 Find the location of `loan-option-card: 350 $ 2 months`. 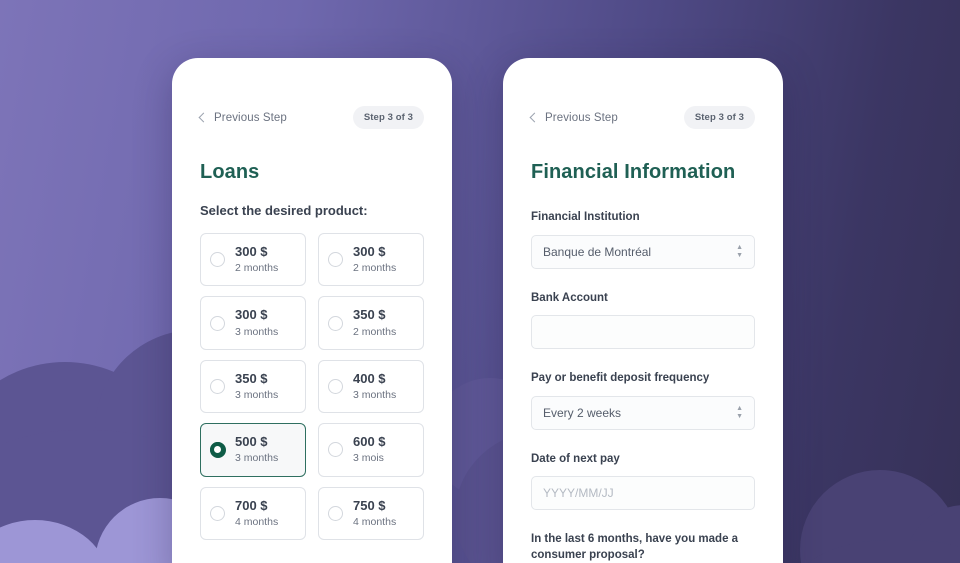

loan-option-card: 350 $ 2 months is located at coordinates (371, 323).